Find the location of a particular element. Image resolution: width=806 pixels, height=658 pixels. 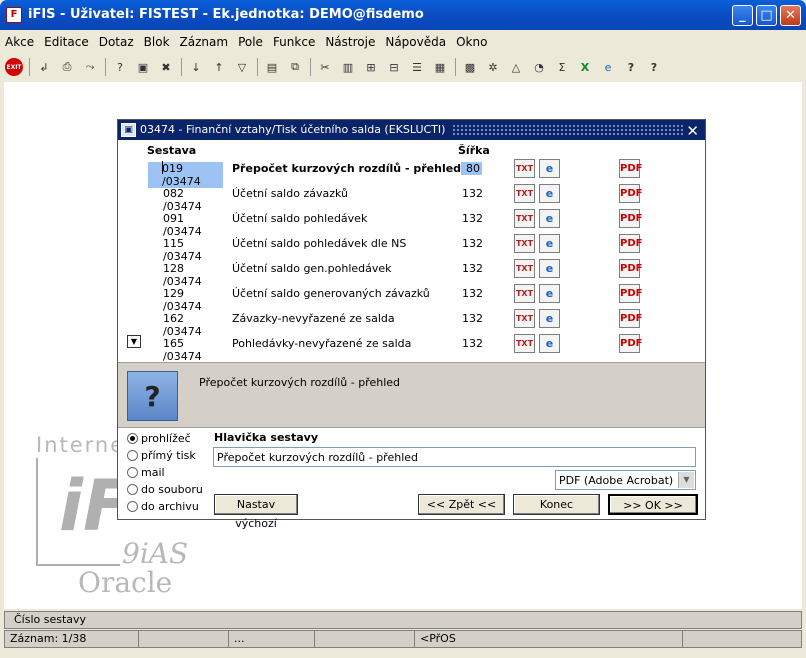

menu-funkce: Funkce is located at coordinates (294, 42).